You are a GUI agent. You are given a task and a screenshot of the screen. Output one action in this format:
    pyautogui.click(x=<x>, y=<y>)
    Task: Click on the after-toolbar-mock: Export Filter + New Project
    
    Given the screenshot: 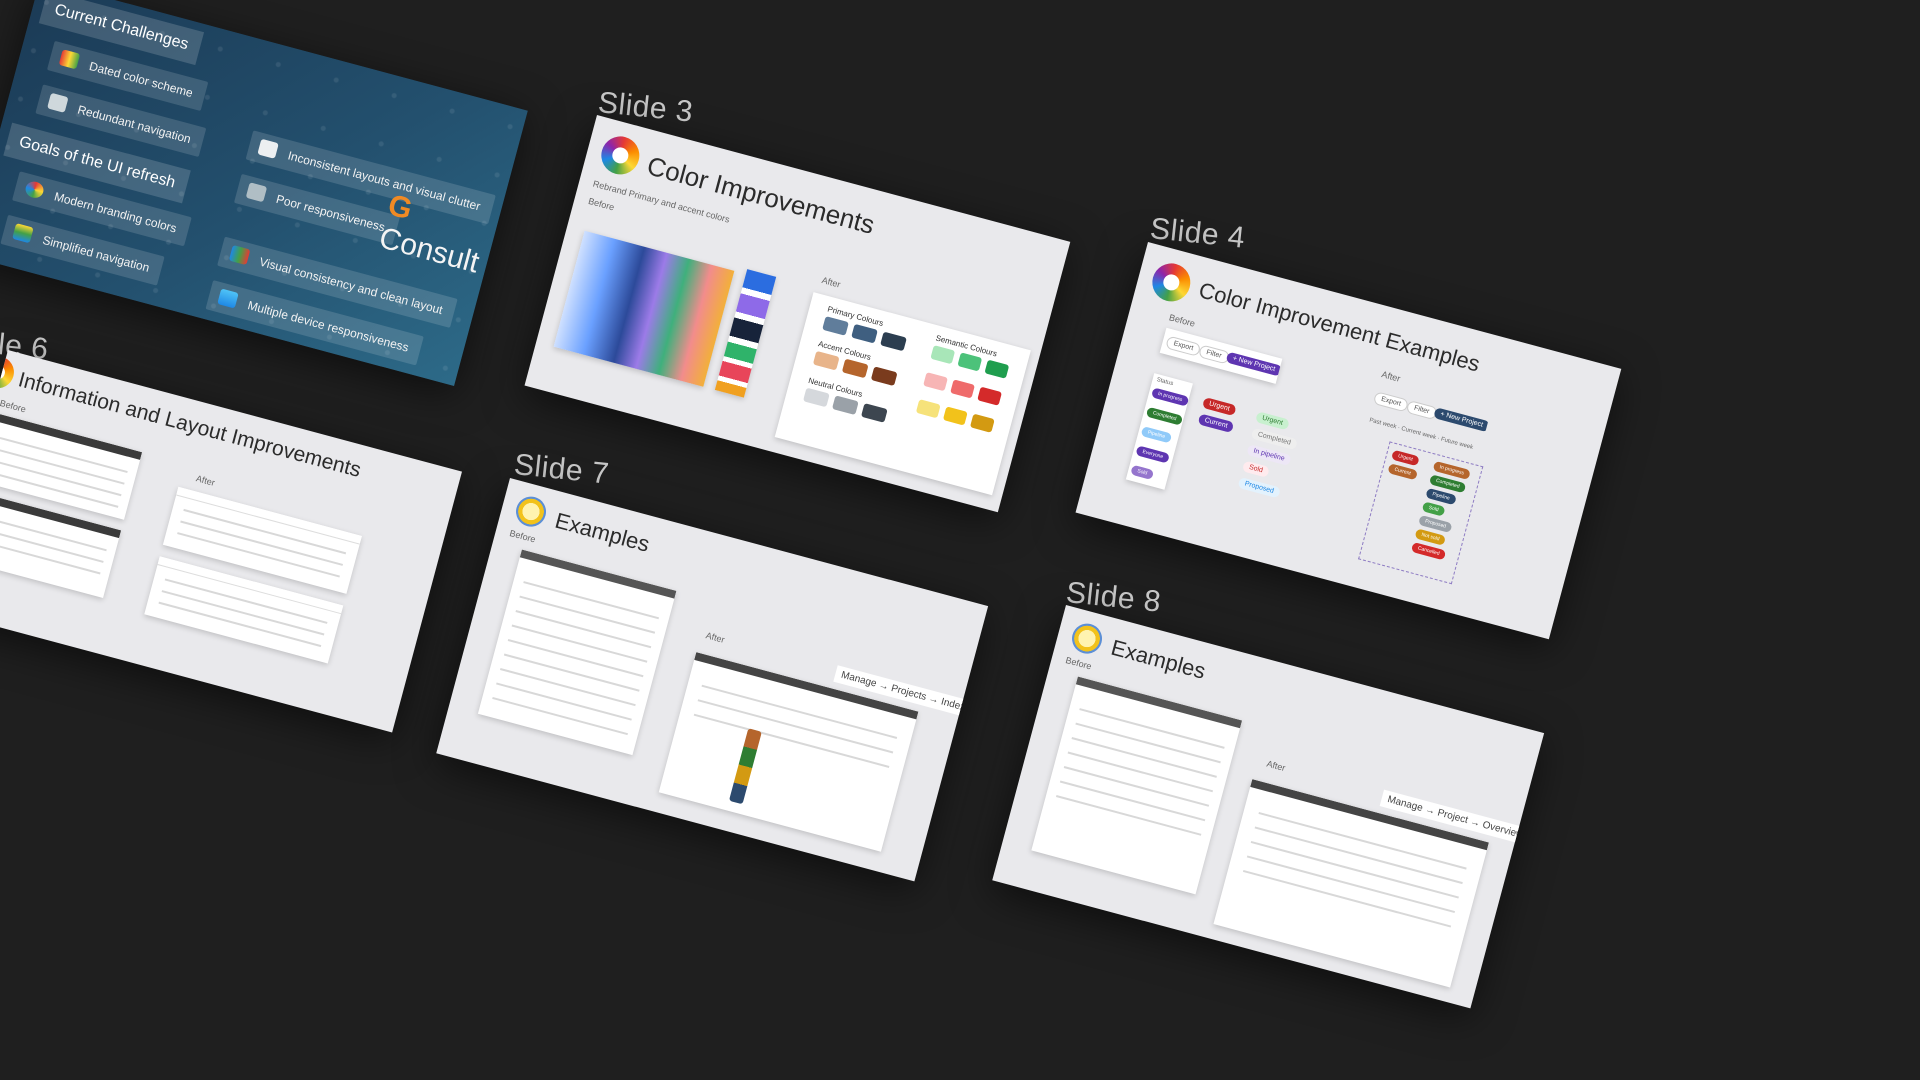 What is the action you would take?
    pyautogui.click(x=1428, y=412)
    